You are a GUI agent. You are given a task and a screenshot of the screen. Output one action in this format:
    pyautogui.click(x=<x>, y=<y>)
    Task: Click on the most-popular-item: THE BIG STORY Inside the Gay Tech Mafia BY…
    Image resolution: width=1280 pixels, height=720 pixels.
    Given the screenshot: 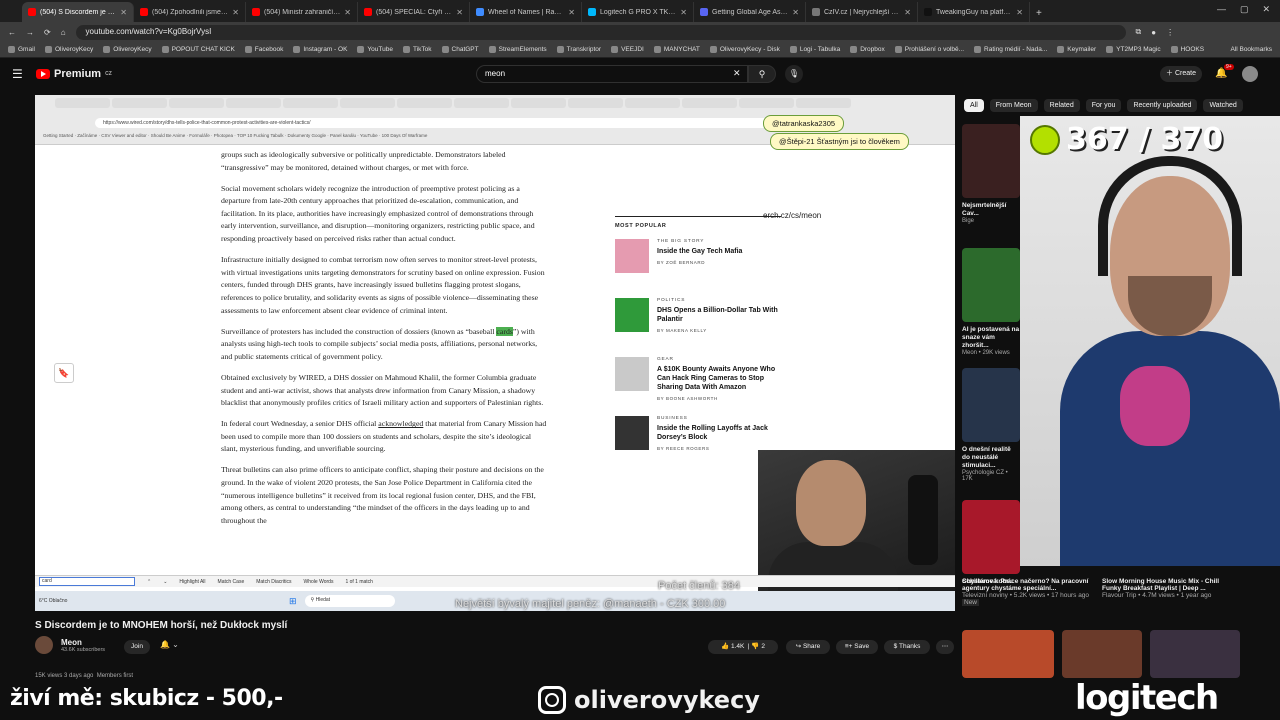 What is the action you would take?
    pyautogui.click(x=698, y=262)
    